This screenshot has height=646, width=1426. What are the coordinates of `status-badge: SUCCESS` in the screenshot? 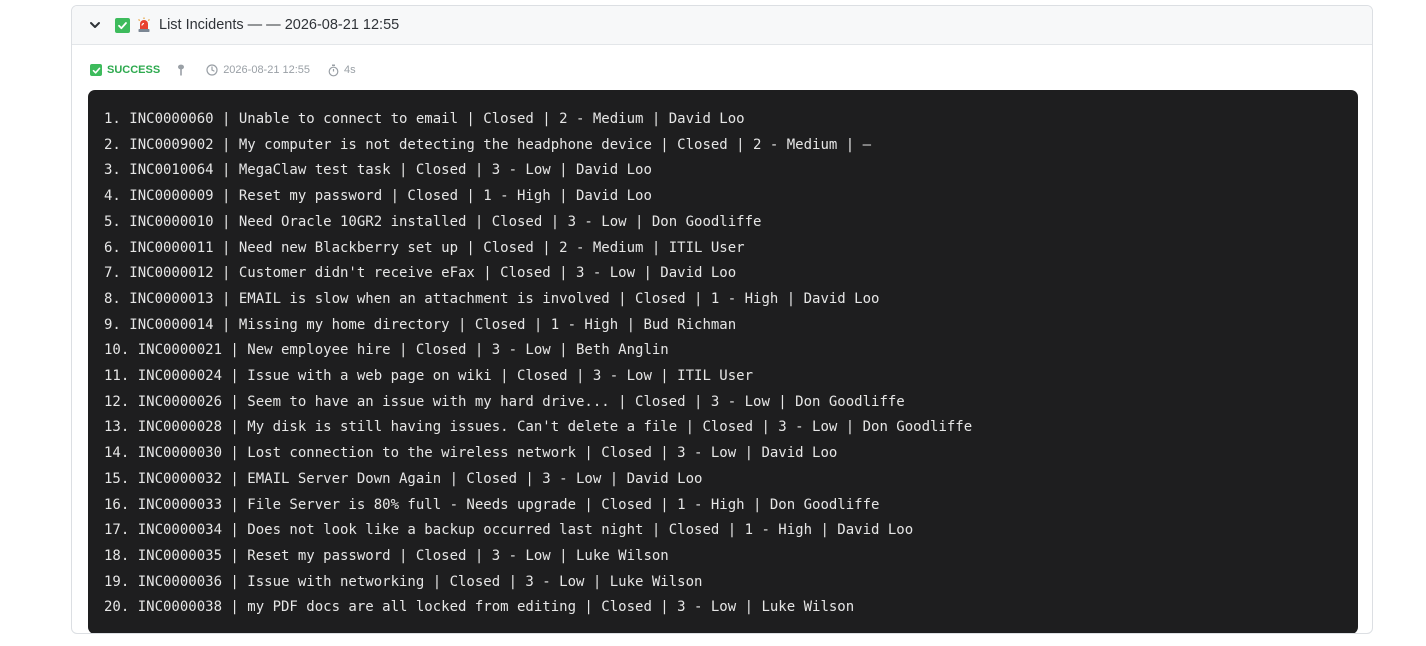 It's located at (125, 70).